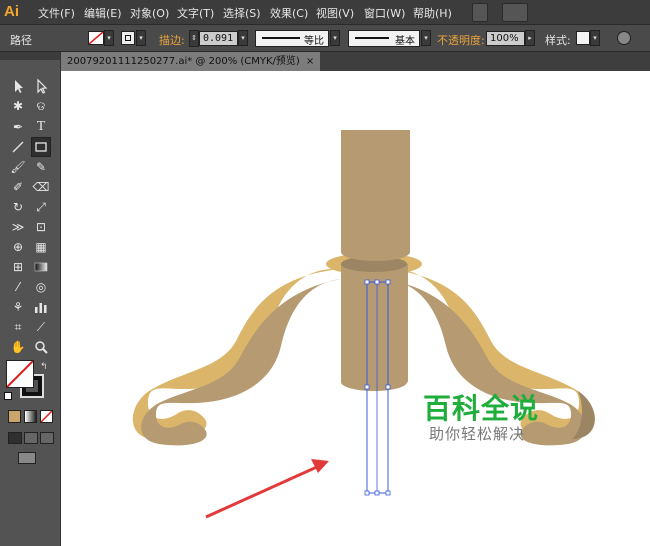 This screenshot has height=546, width=650. Describe the element at coordinates (11, 11) in the screenshot. I see `app-logo: Ai` at that location.